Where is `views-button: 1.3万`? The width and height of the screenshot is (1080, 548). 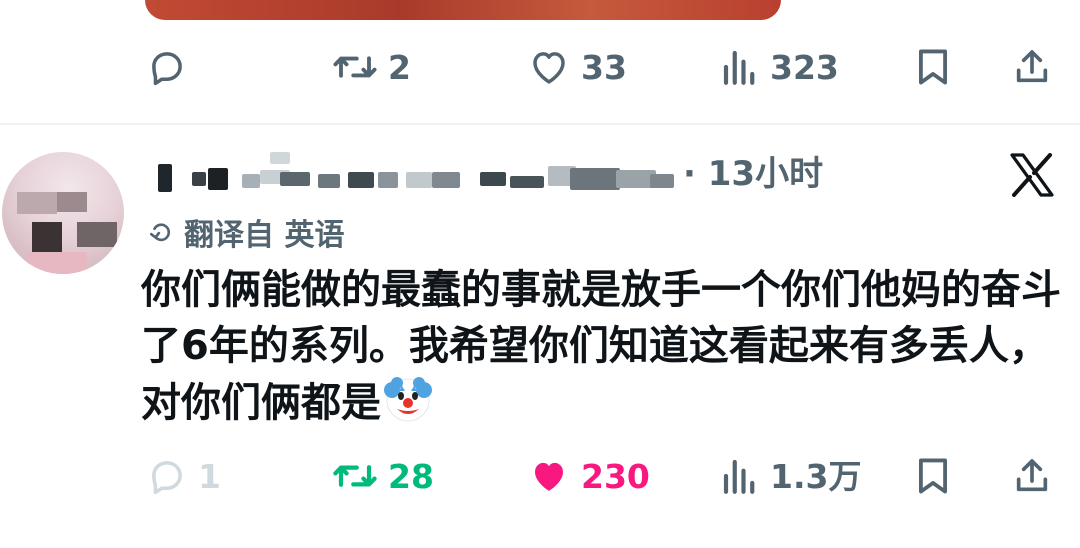
views-button: 1.3万 is located at coordinates (790, 476).